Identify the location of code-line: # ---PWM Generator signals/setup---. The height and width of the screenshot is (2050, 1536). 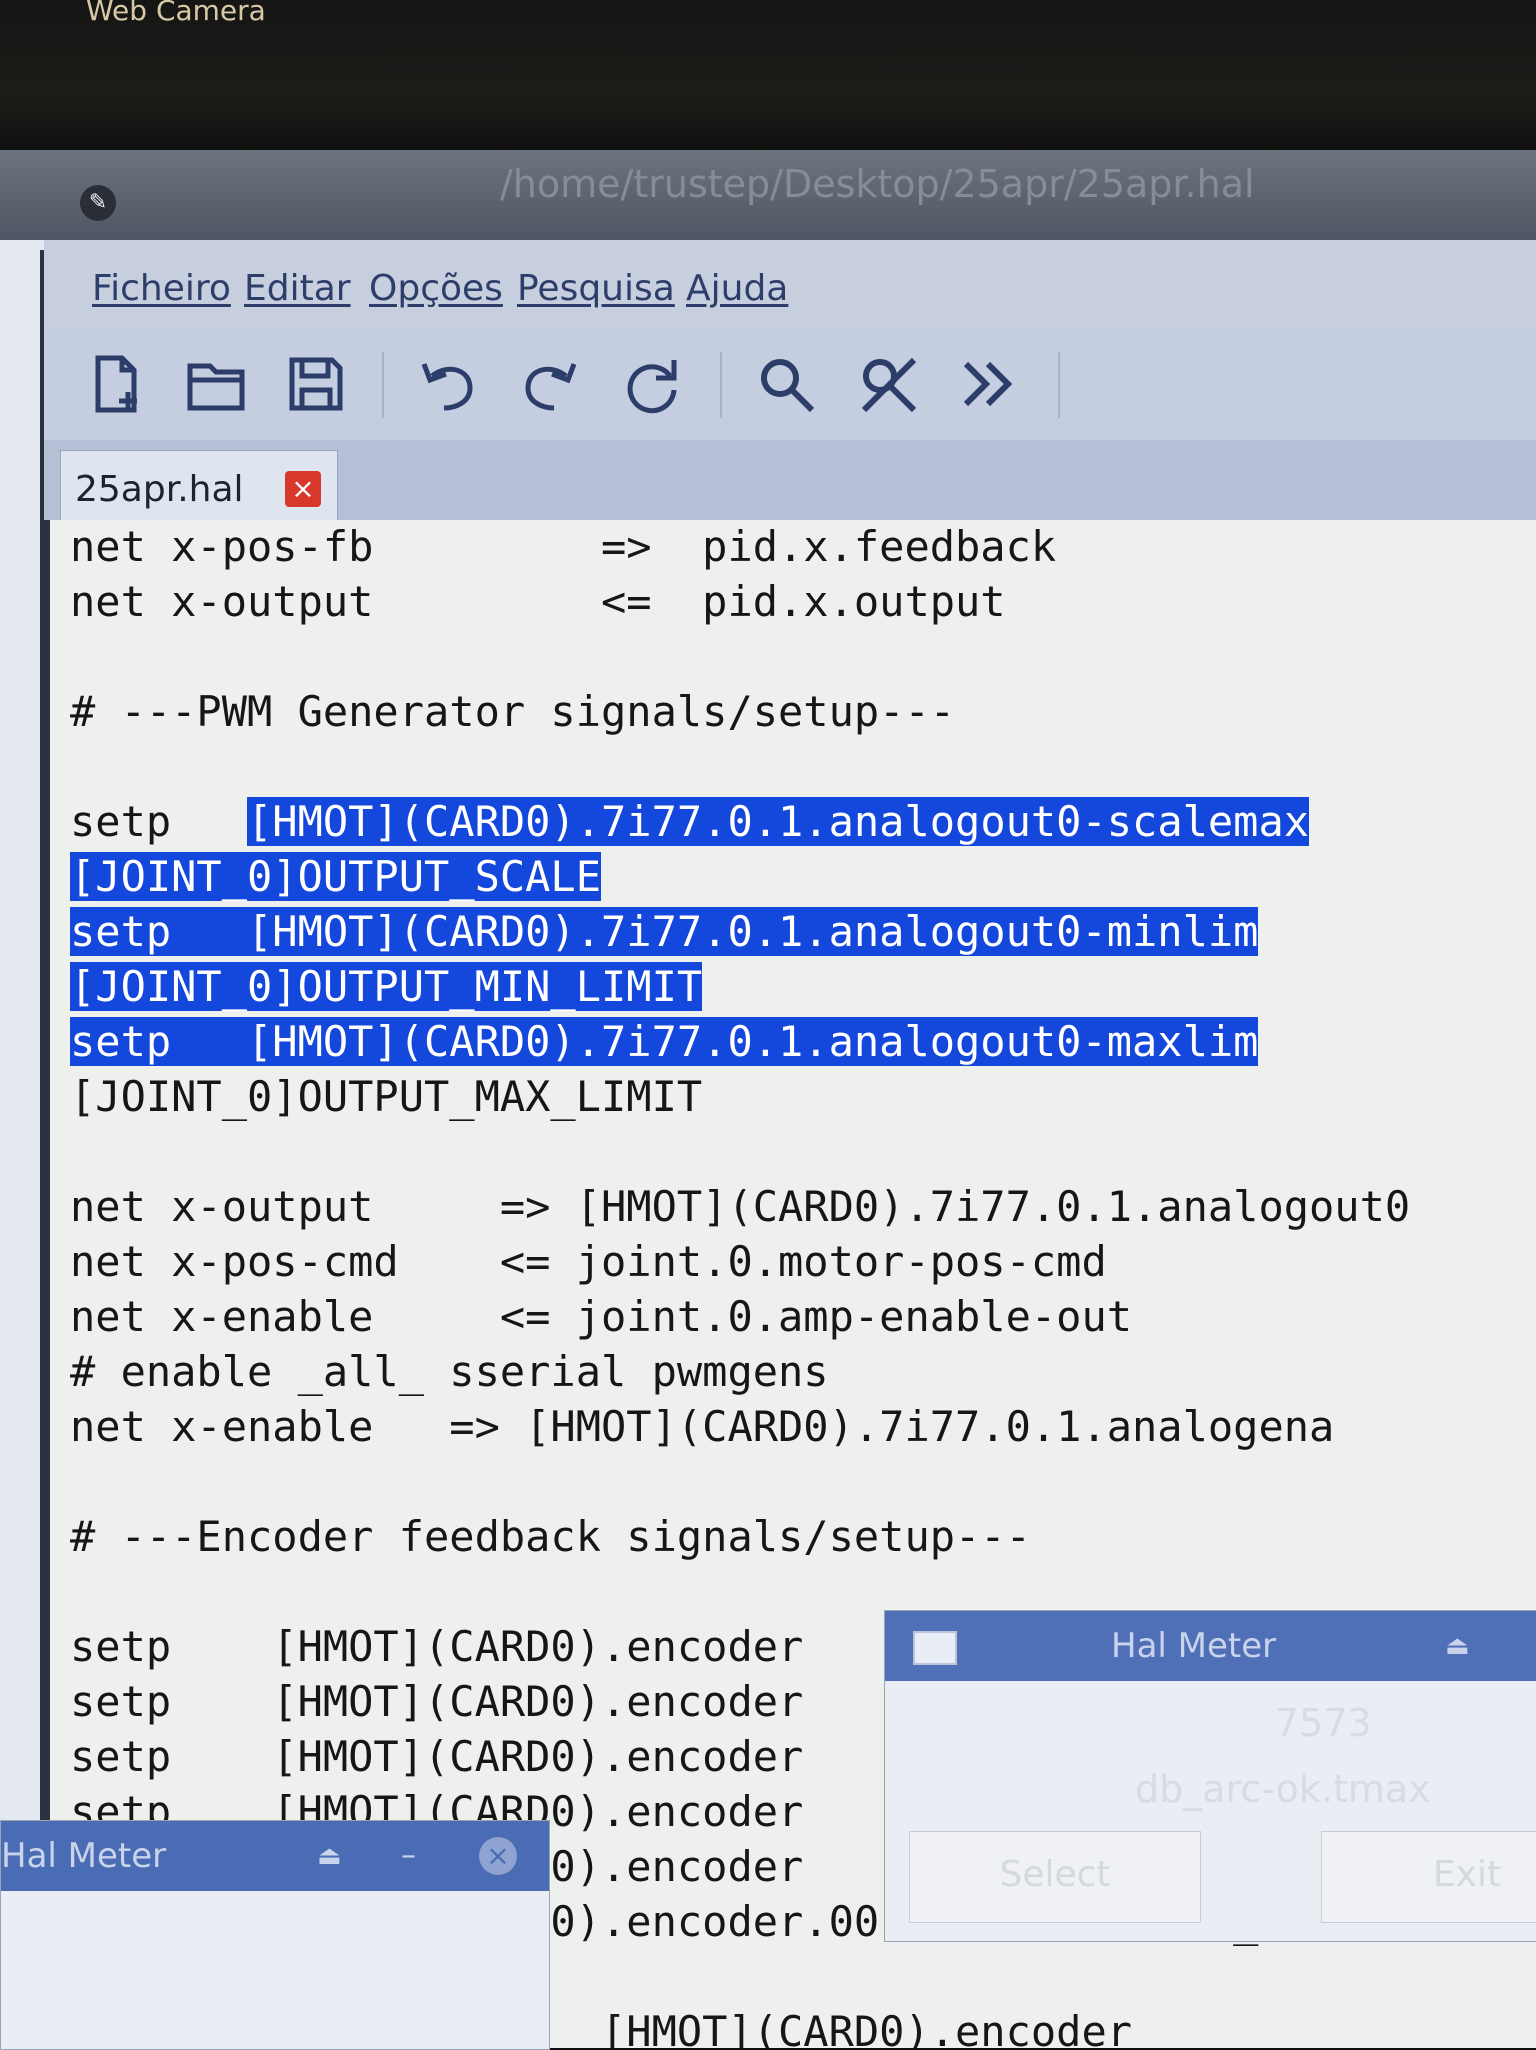
(512, 712).